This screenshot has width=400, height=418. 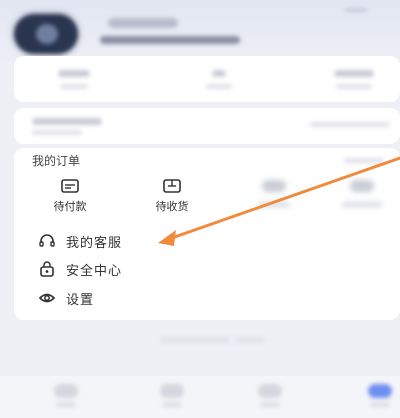 I want to click on package-icon, so click(x=172, y=185).